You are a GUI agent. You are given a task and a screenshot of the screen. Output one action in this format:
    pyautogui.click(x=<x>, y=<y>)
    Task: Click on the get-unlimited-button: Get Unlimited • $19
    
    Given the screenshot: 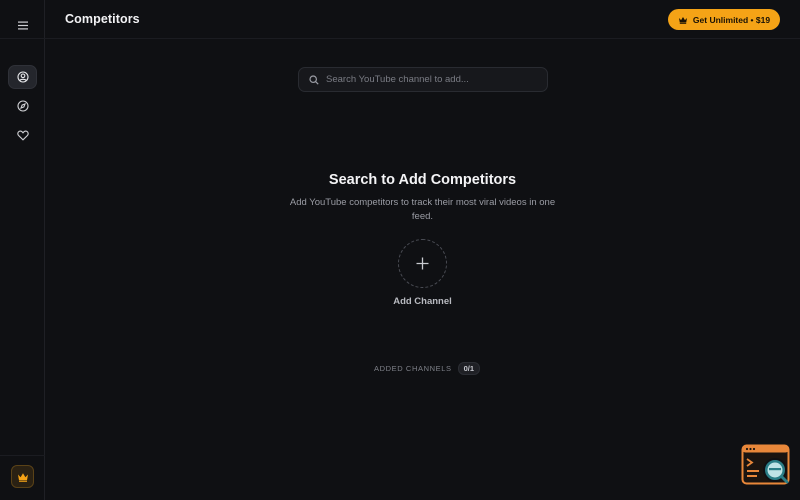 What is the action you would take?
    pyautogui.click(x=724, y=19)
    